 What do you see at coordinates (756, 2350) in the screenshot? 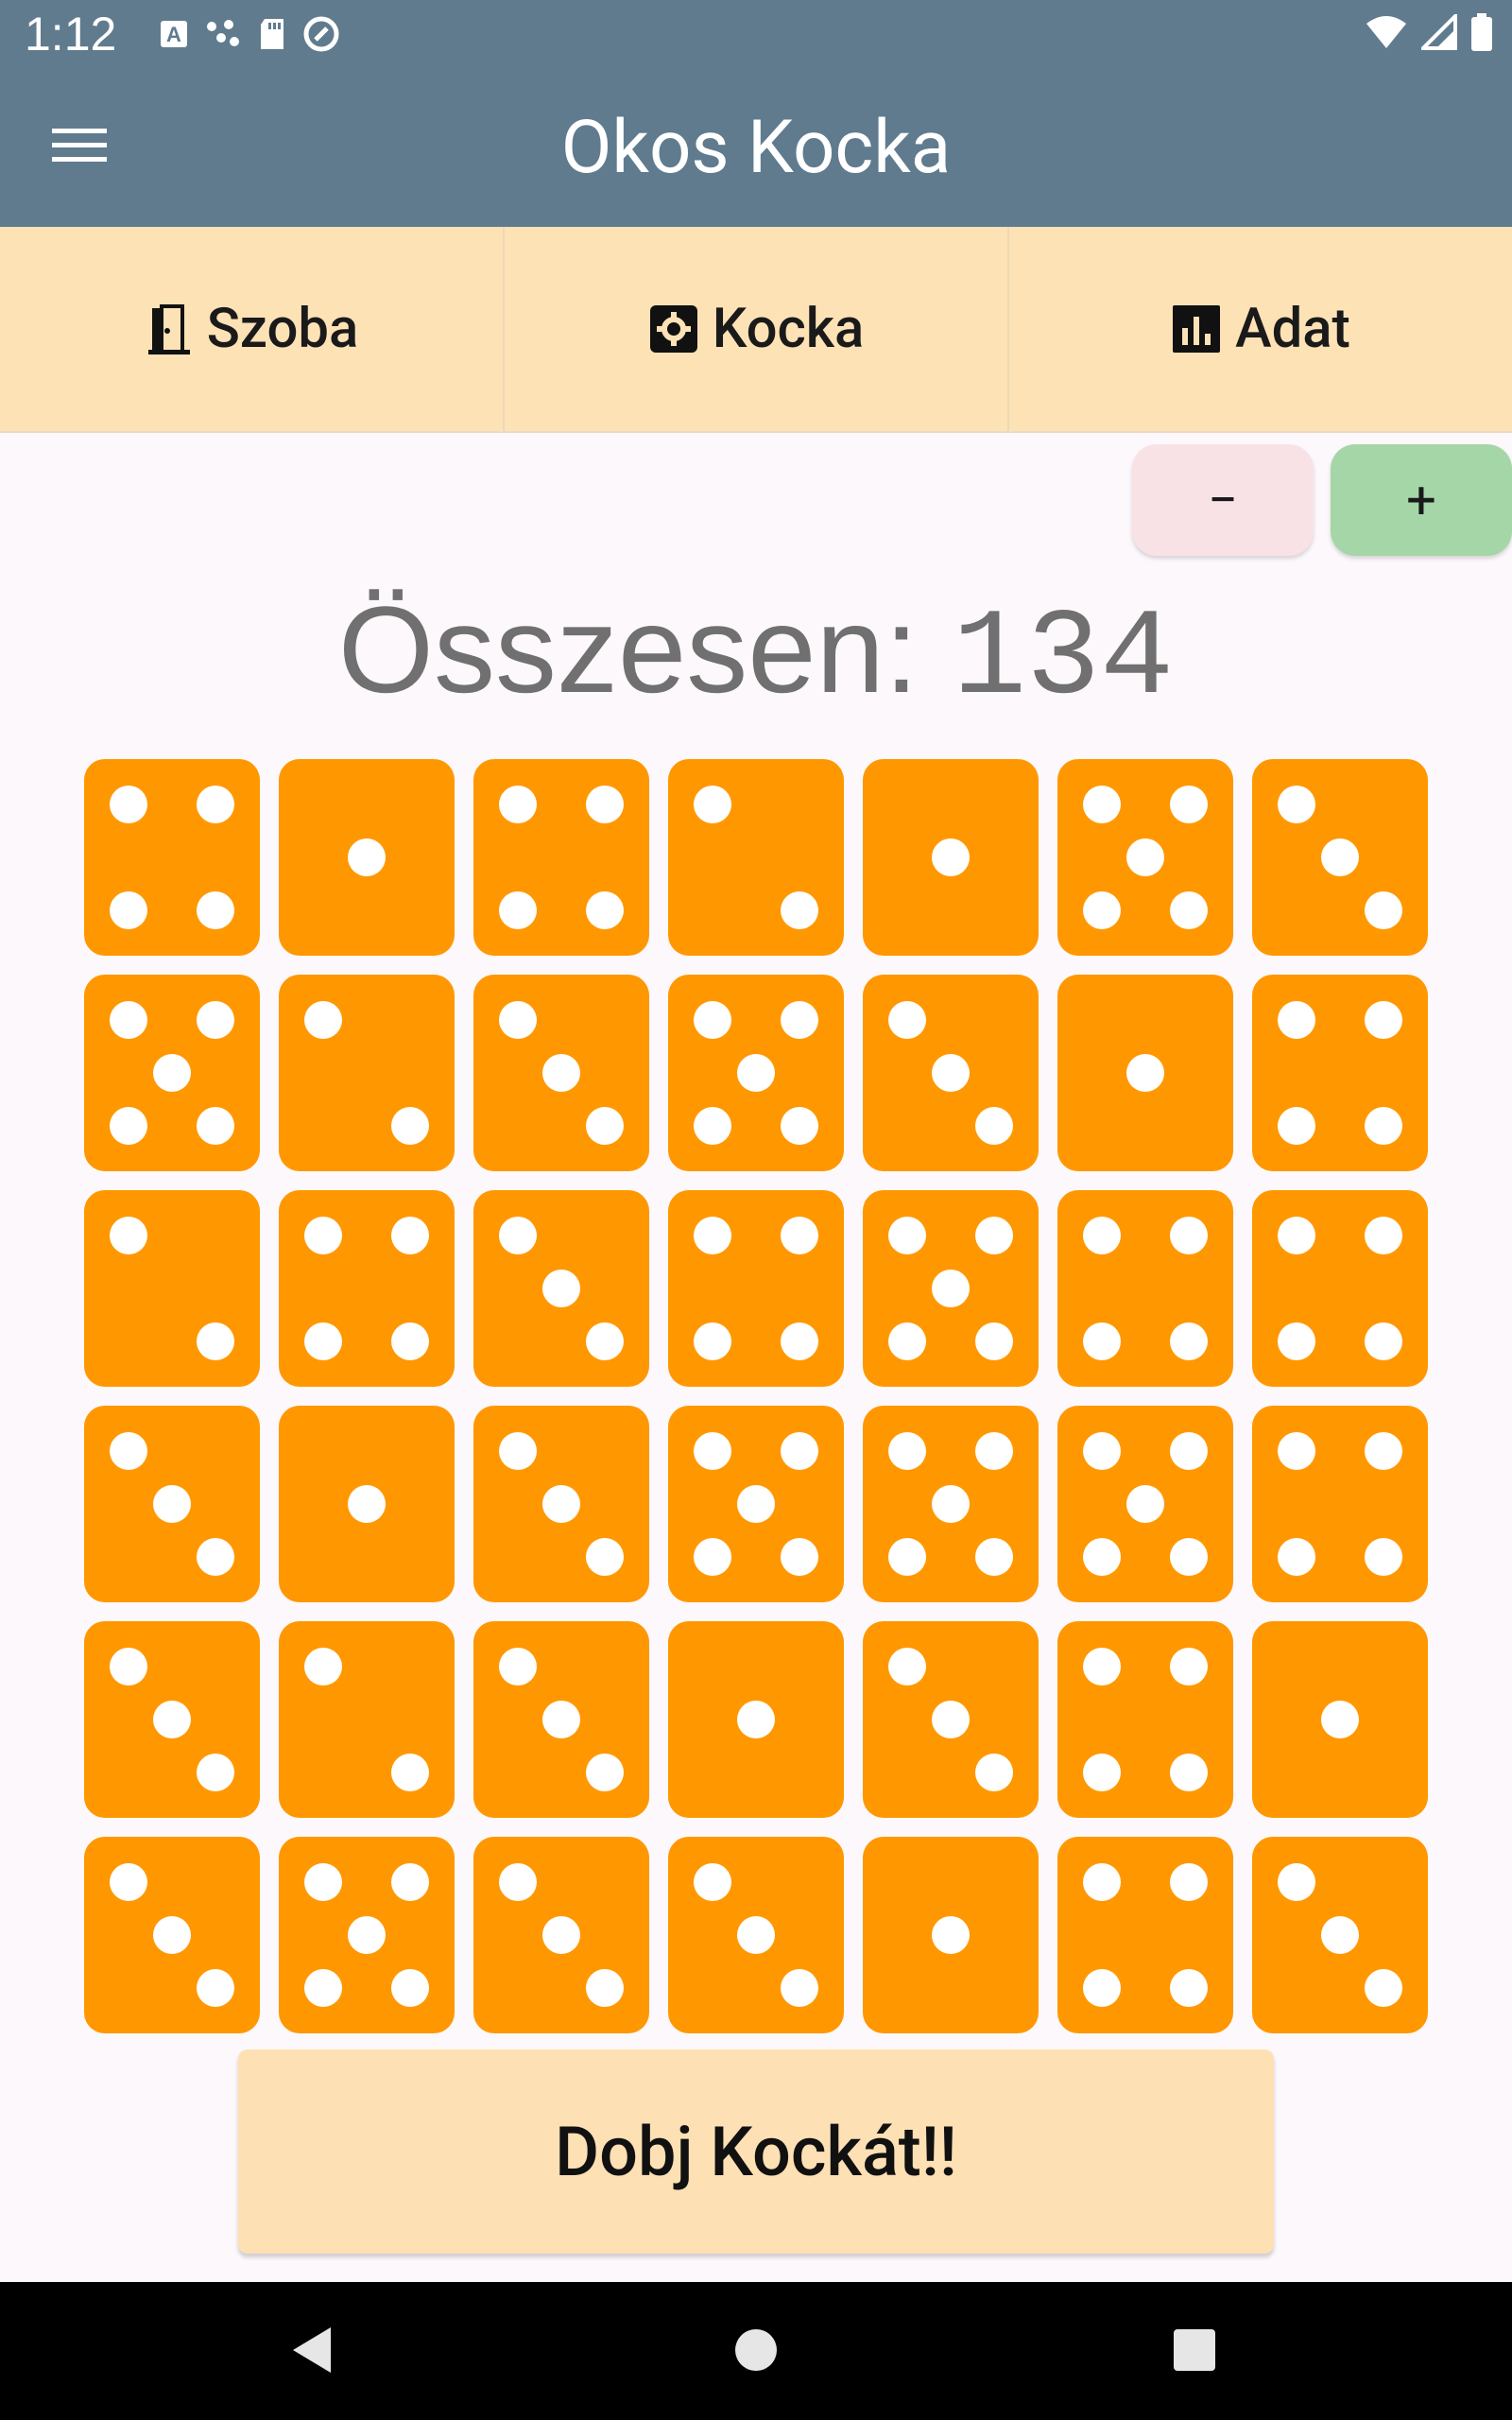
I see `home-icon` at bounding box center [756, 2350].